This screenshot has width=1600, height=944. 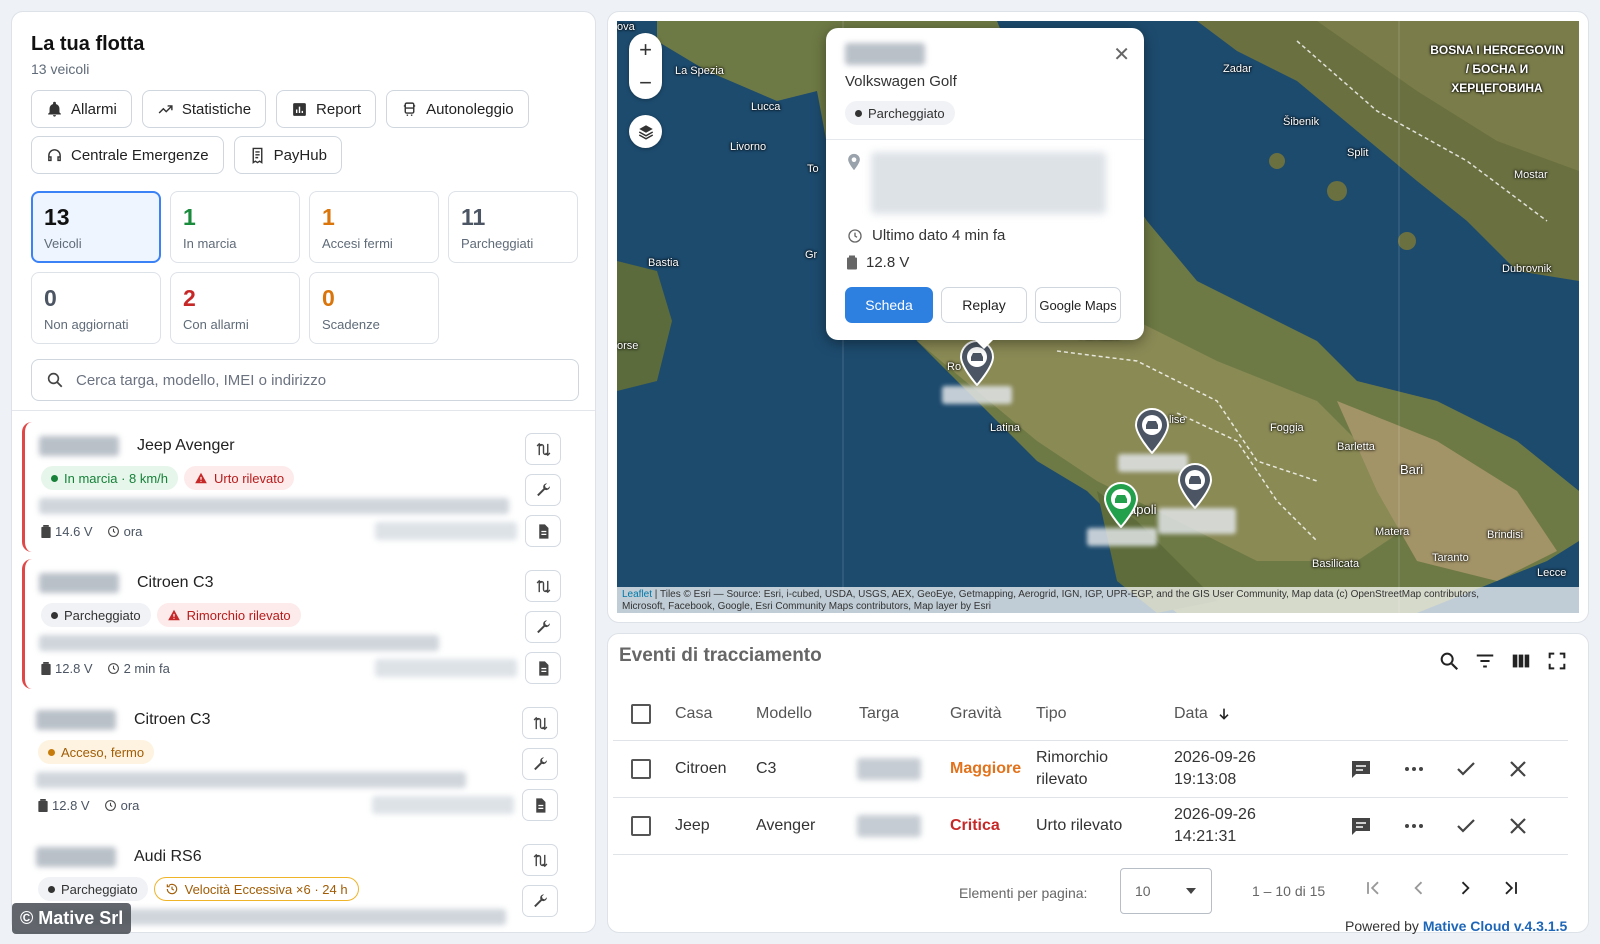 I want to click on first-page-icon, so click(x=1373, y=888).